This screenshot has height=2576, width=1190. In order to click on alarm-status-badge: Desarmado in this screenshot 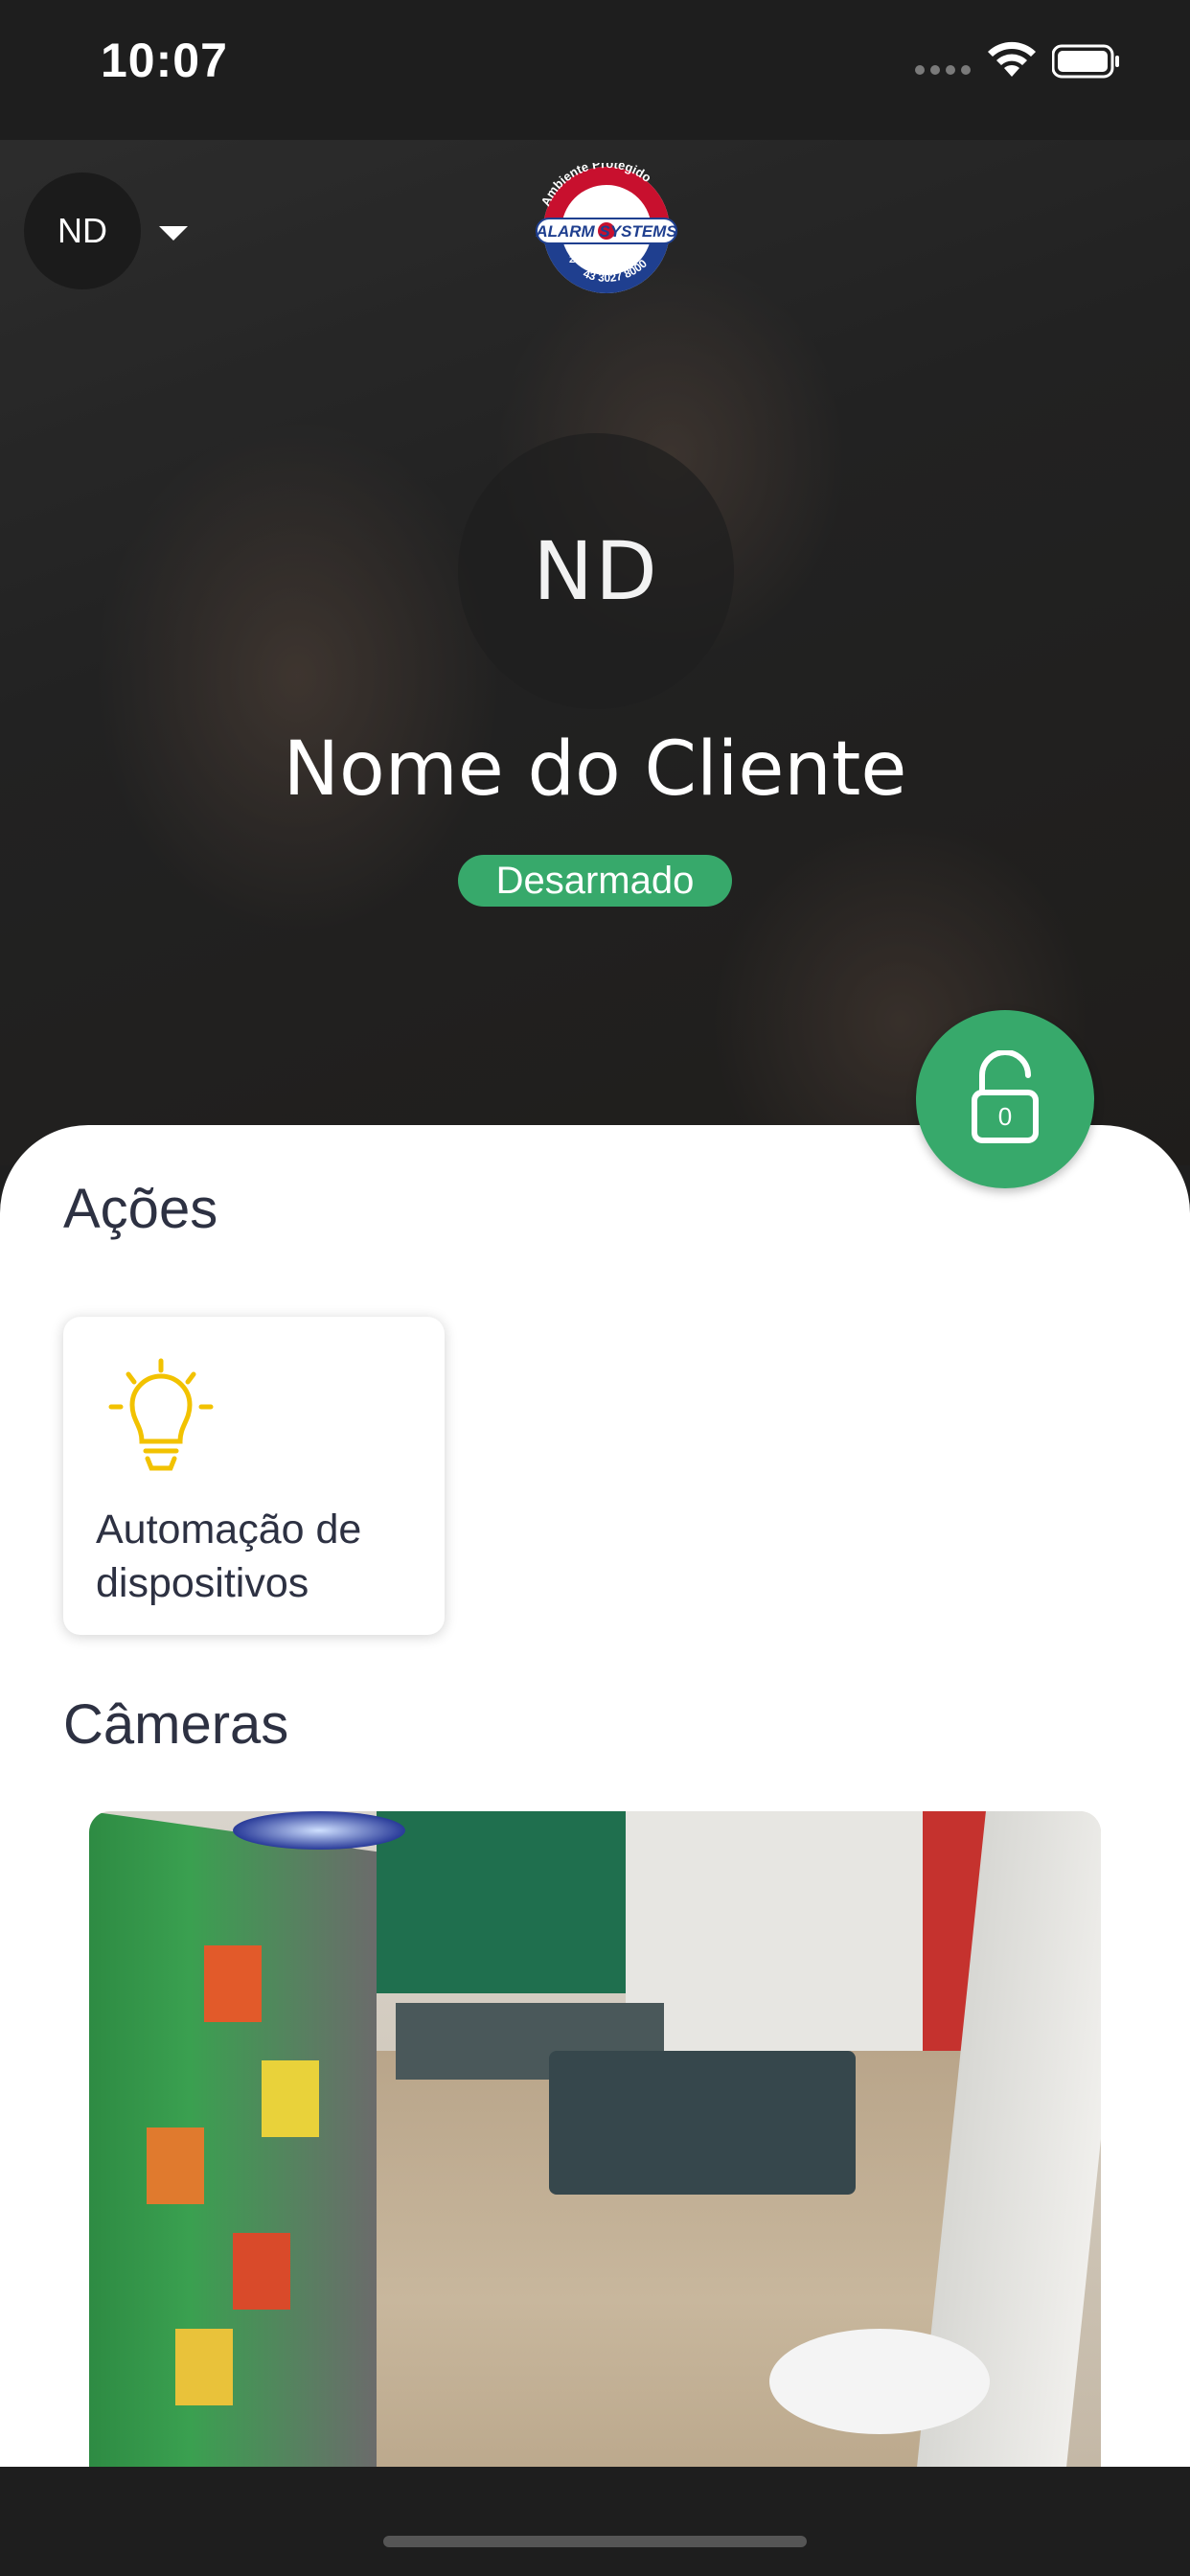, I will do `click(595, 881)`.